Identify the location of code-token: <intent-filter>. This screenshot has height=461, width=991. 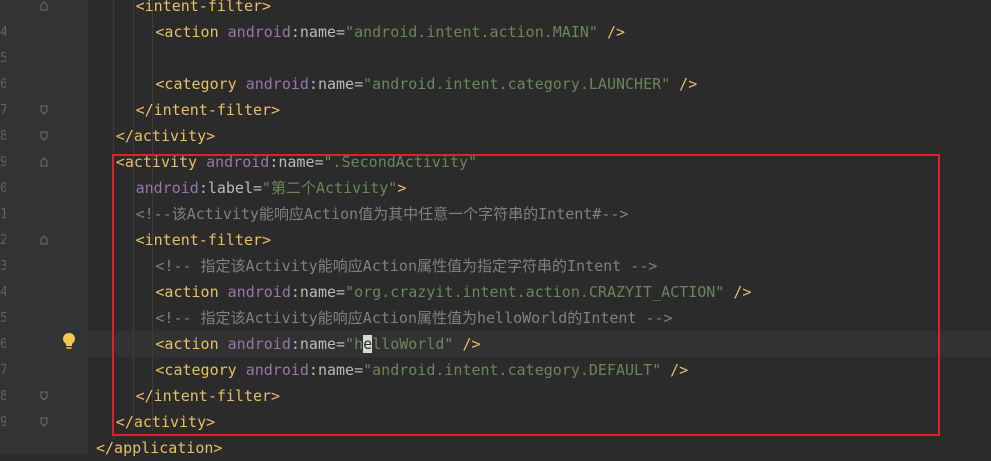
(203, 7).